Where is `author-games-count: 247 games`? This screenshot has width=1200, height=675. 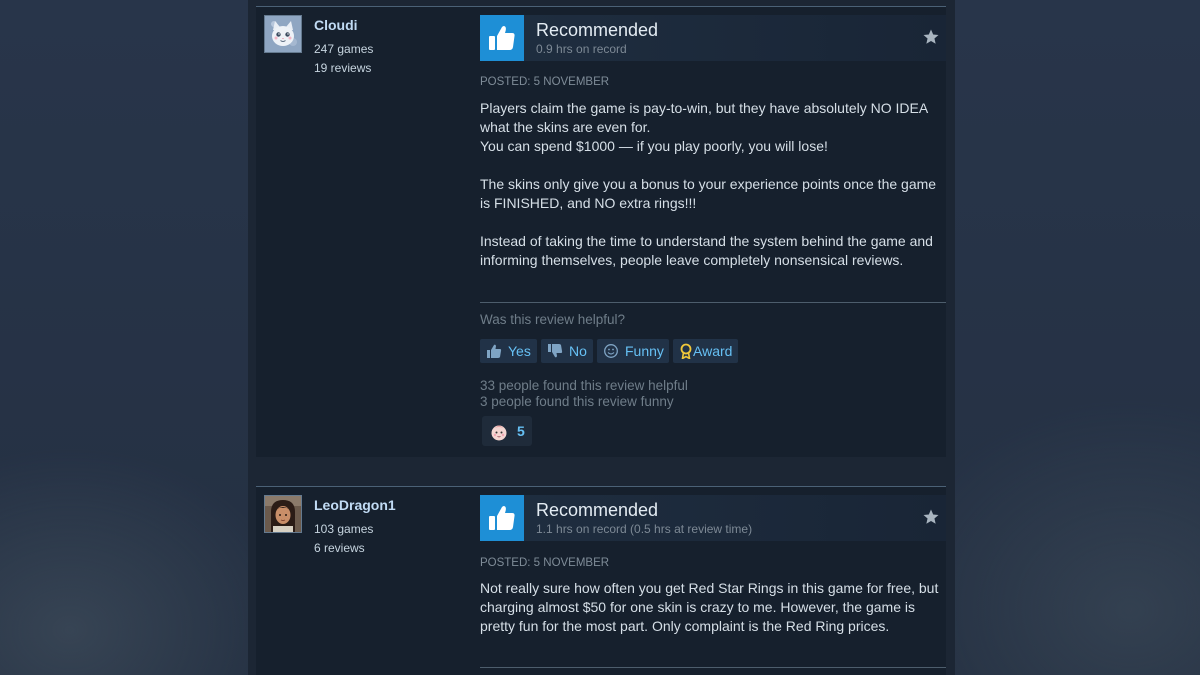
author-games-count: 247 games is located at coordinates (343, 49).